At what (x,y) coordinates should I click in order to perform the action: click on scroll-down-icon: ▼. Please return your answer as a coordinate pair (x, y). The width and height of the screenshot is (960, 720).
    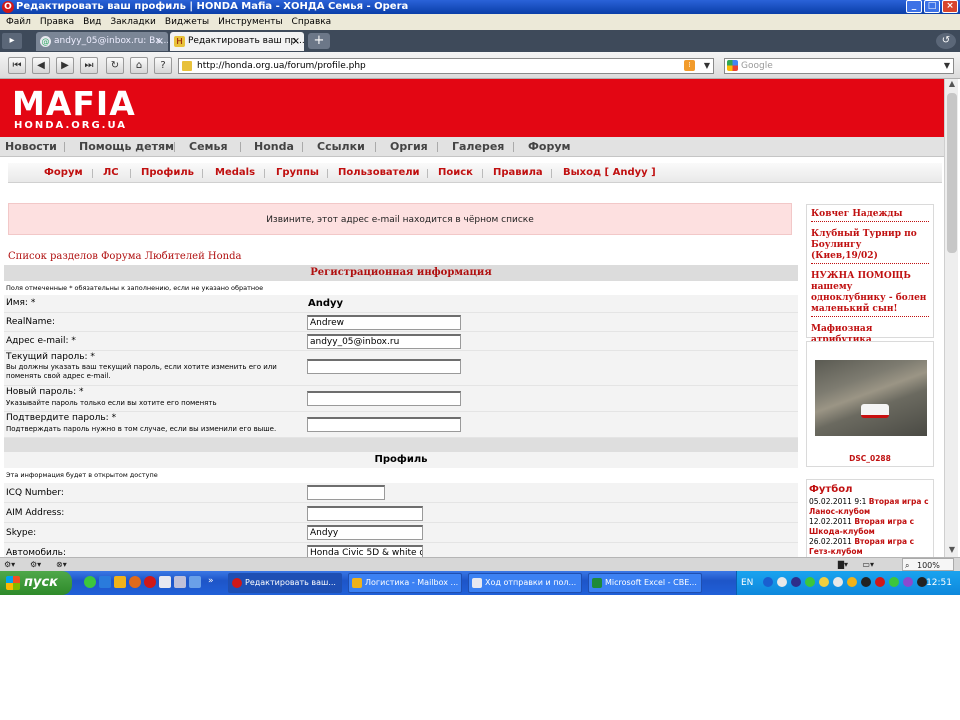
    Looking at the image, I should click on (952, 551).